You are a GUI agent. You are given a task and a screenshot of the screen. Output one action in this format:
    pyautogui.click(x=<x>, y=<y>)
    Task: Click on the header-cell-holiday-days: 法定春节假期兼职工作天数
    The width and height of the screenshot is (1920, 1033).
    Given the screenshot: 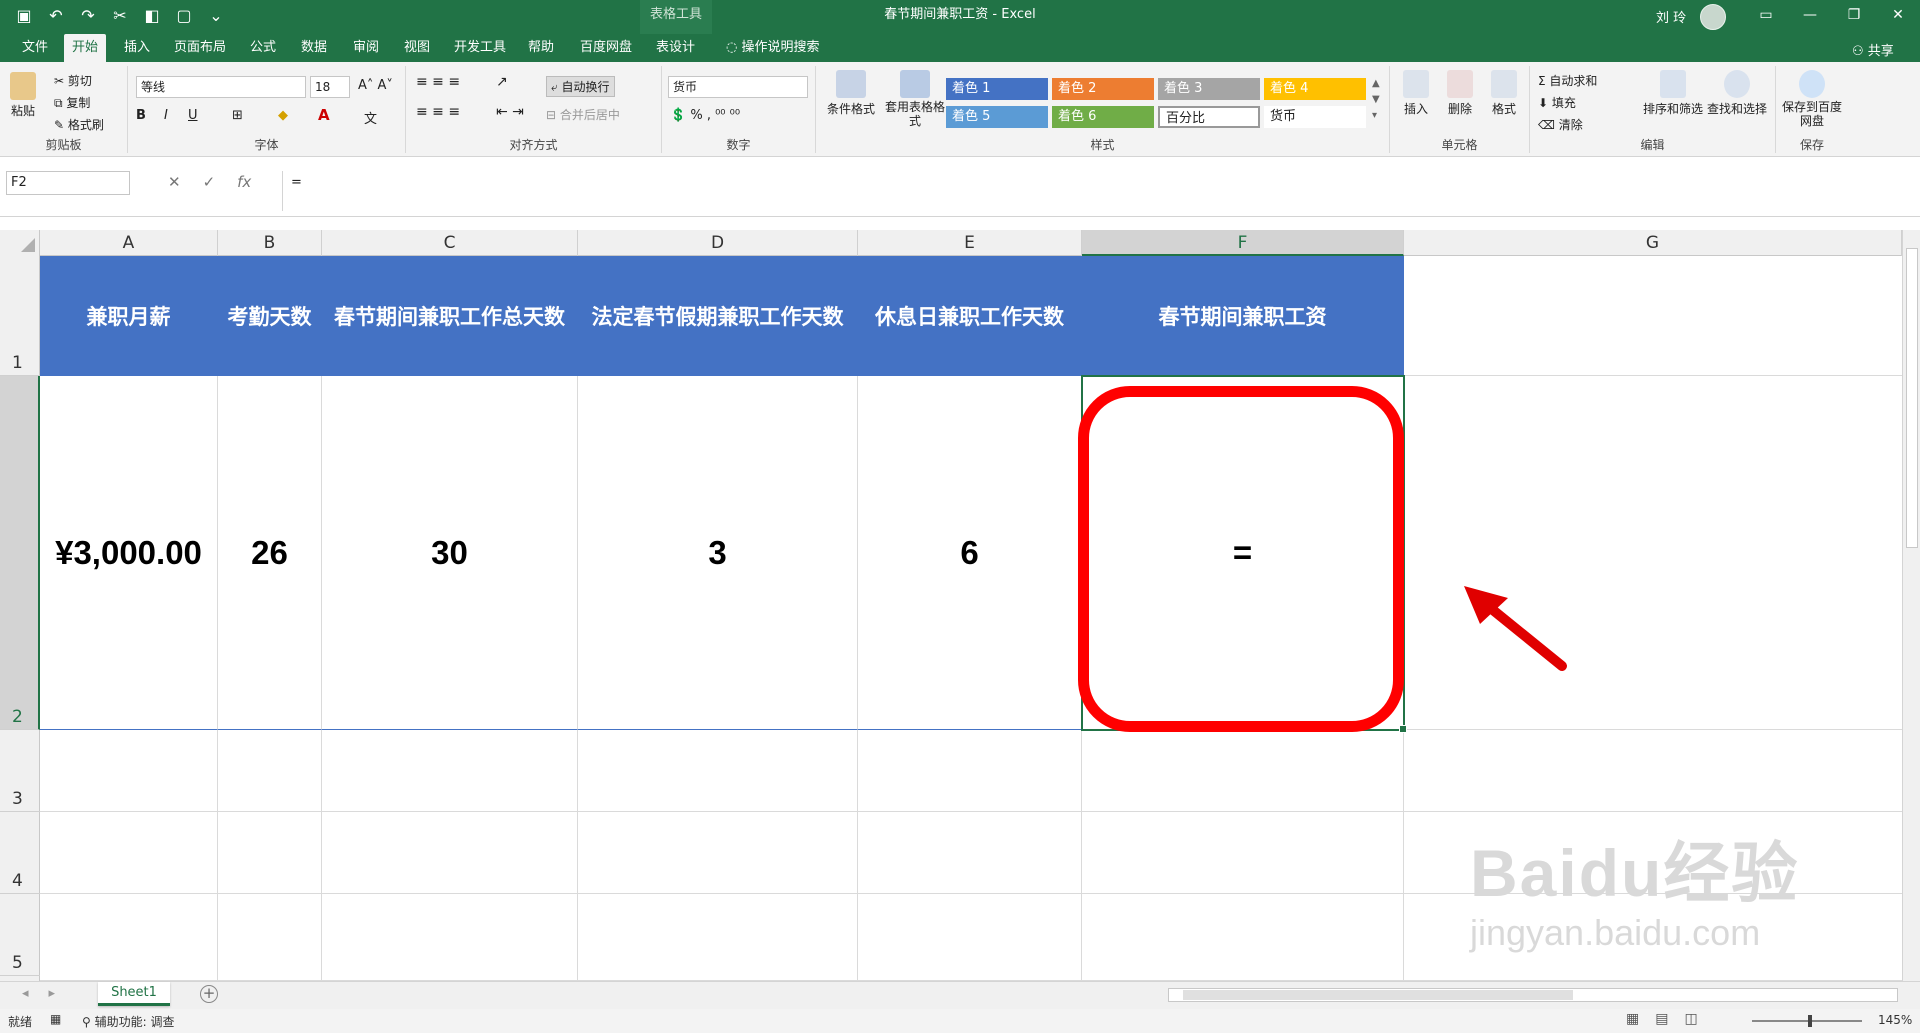 What is the action you would take?
    pyautogui.click(x=718, y=316)
    